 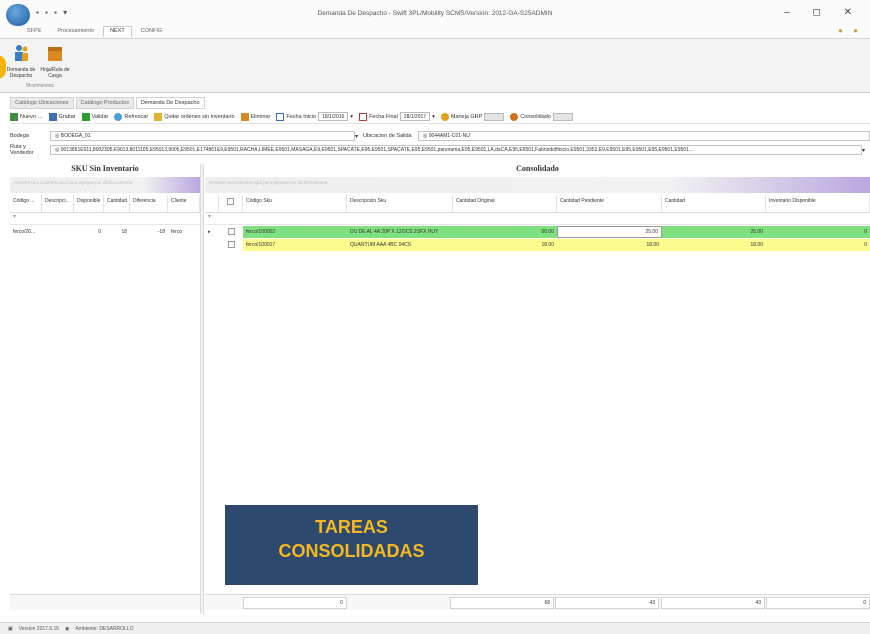 I want to click on consolidado-label: Consolidado, so click(x=535, y=116).